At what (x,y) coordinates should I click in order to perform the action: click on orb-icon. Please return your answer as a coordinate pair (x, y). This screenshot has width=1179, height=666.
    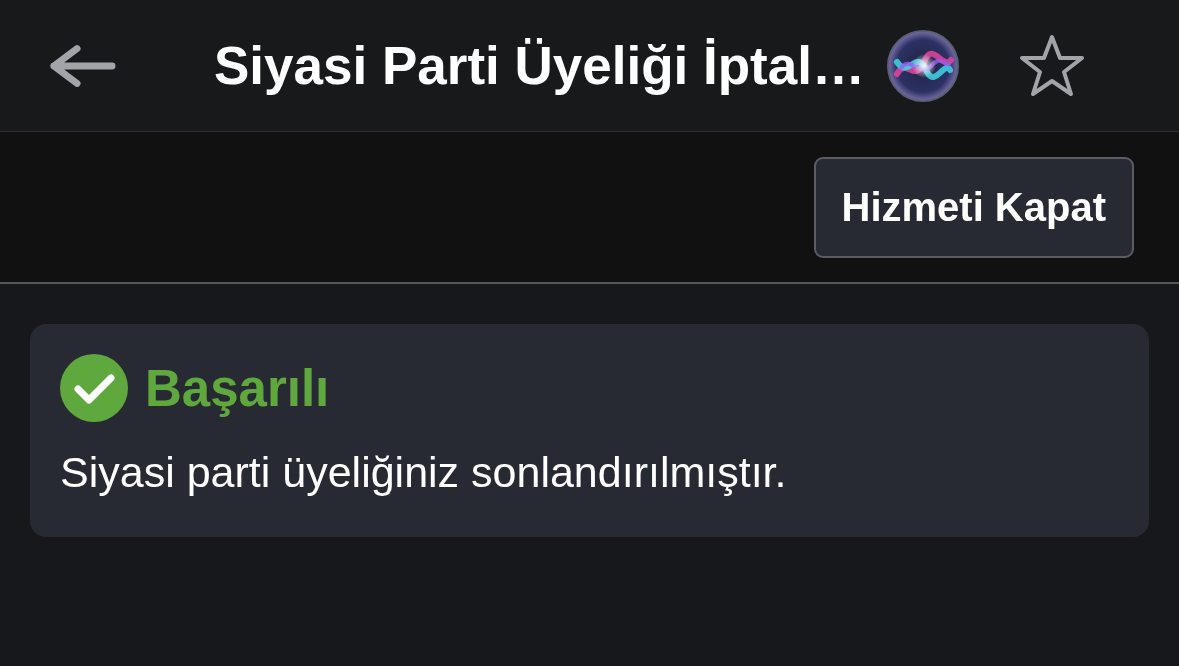
    Looking at the image, I should click on (922, 65).